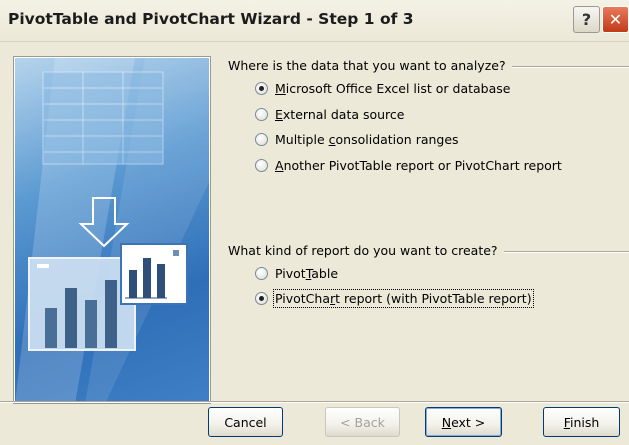 Image resolution: width=629 pixels, height=445 pixels. I want to click on next-button: Next >, so click(463, 422).